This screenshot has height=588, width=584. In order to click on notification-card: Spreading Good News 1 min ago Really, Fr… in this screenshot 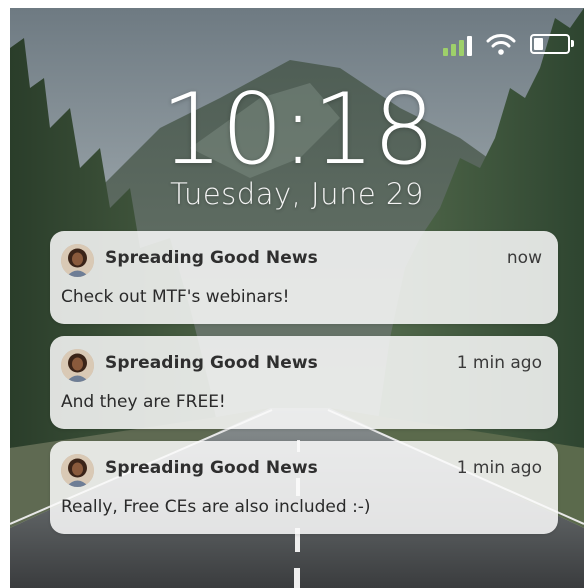, I will do `click(304, 487)`.